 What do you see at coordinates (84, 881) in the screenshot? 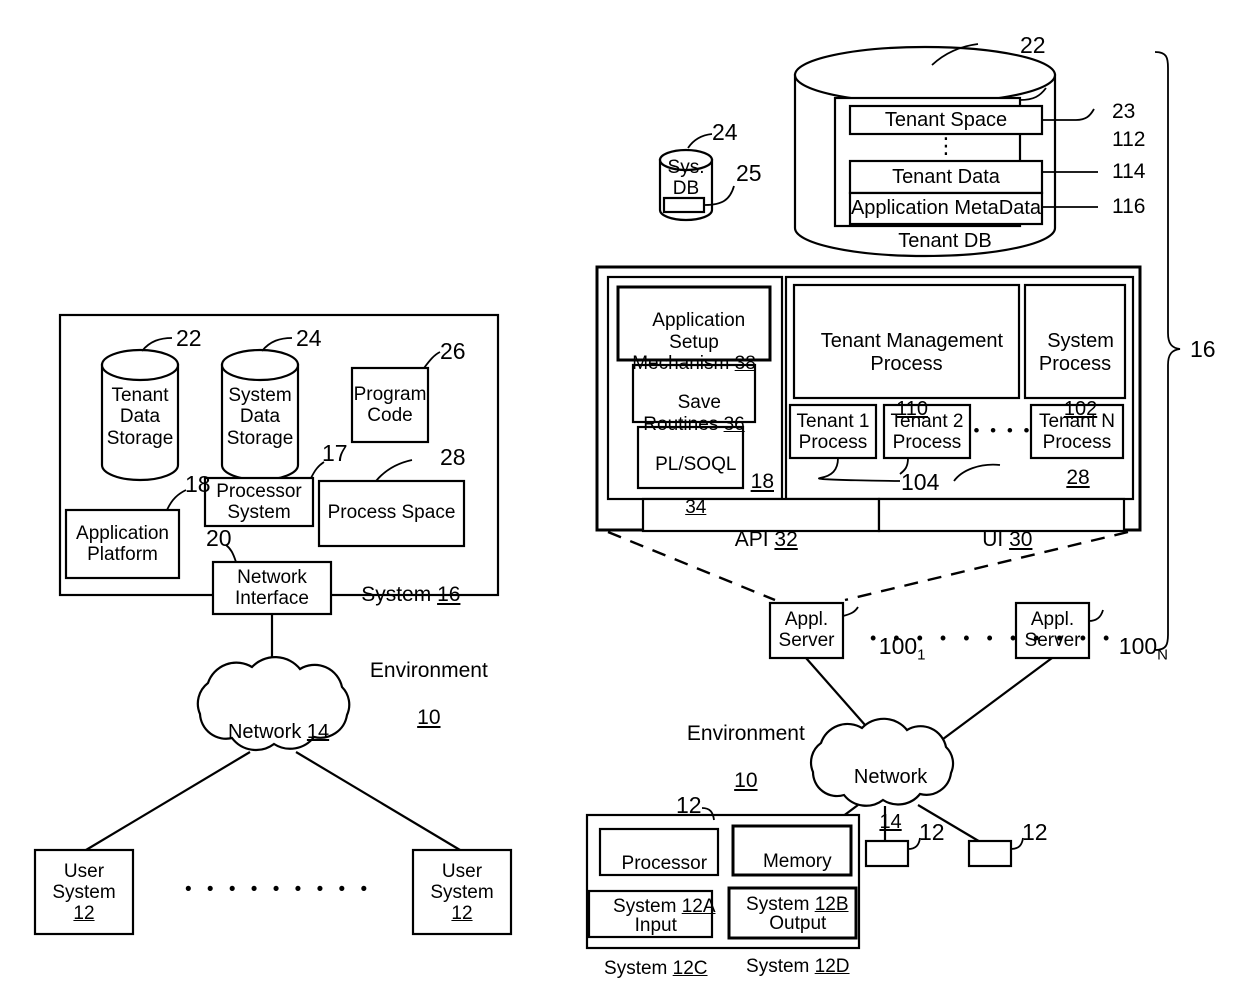
I see `user-system-left-label: User System` at bounding box center [84, 881].